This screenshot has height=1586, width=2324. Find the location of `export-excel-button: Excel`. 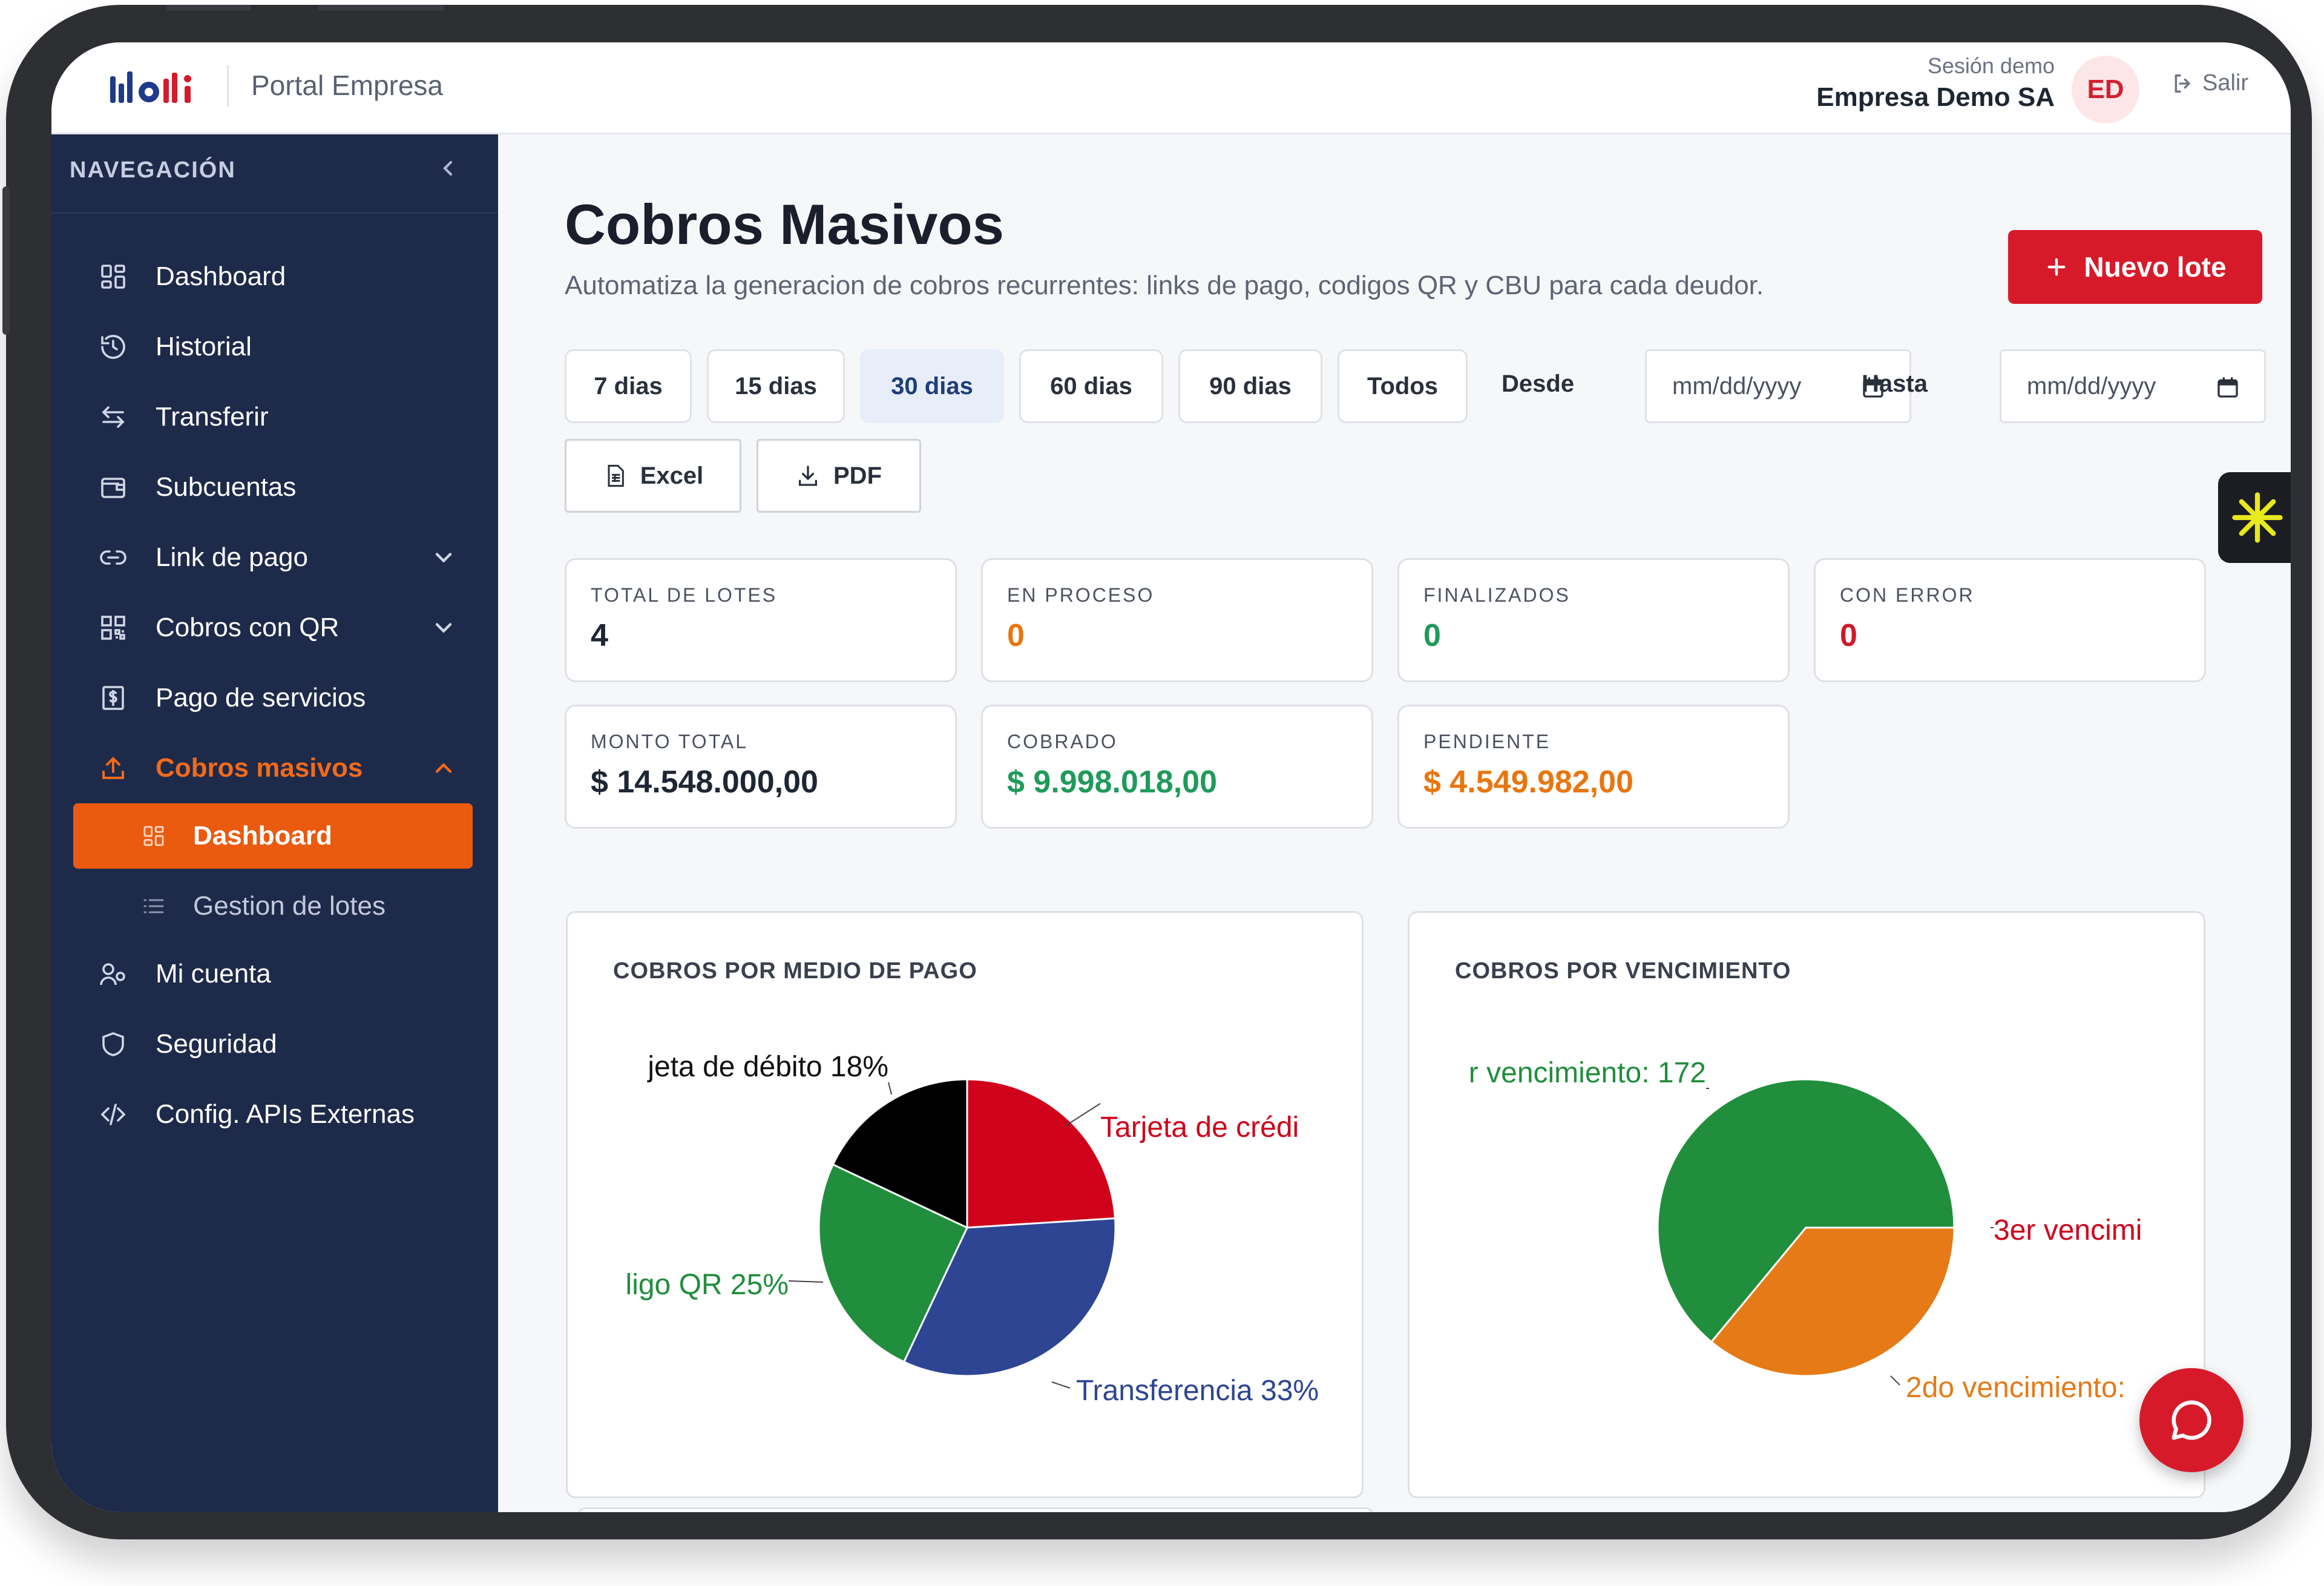

export-excel-button: Excel is located at coordinates (653, 476).